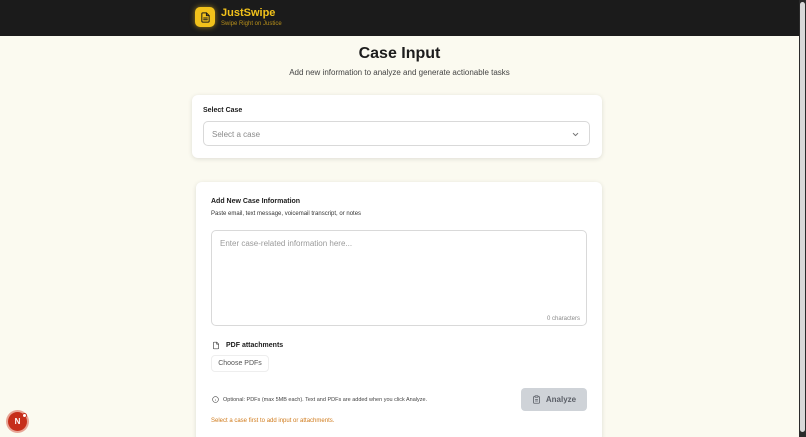 Image resolution: width=806 pixels, height=437 pixels. Describe the element at coordinates (24, 415) in the screenshot. I see `notification-dot` at that location.